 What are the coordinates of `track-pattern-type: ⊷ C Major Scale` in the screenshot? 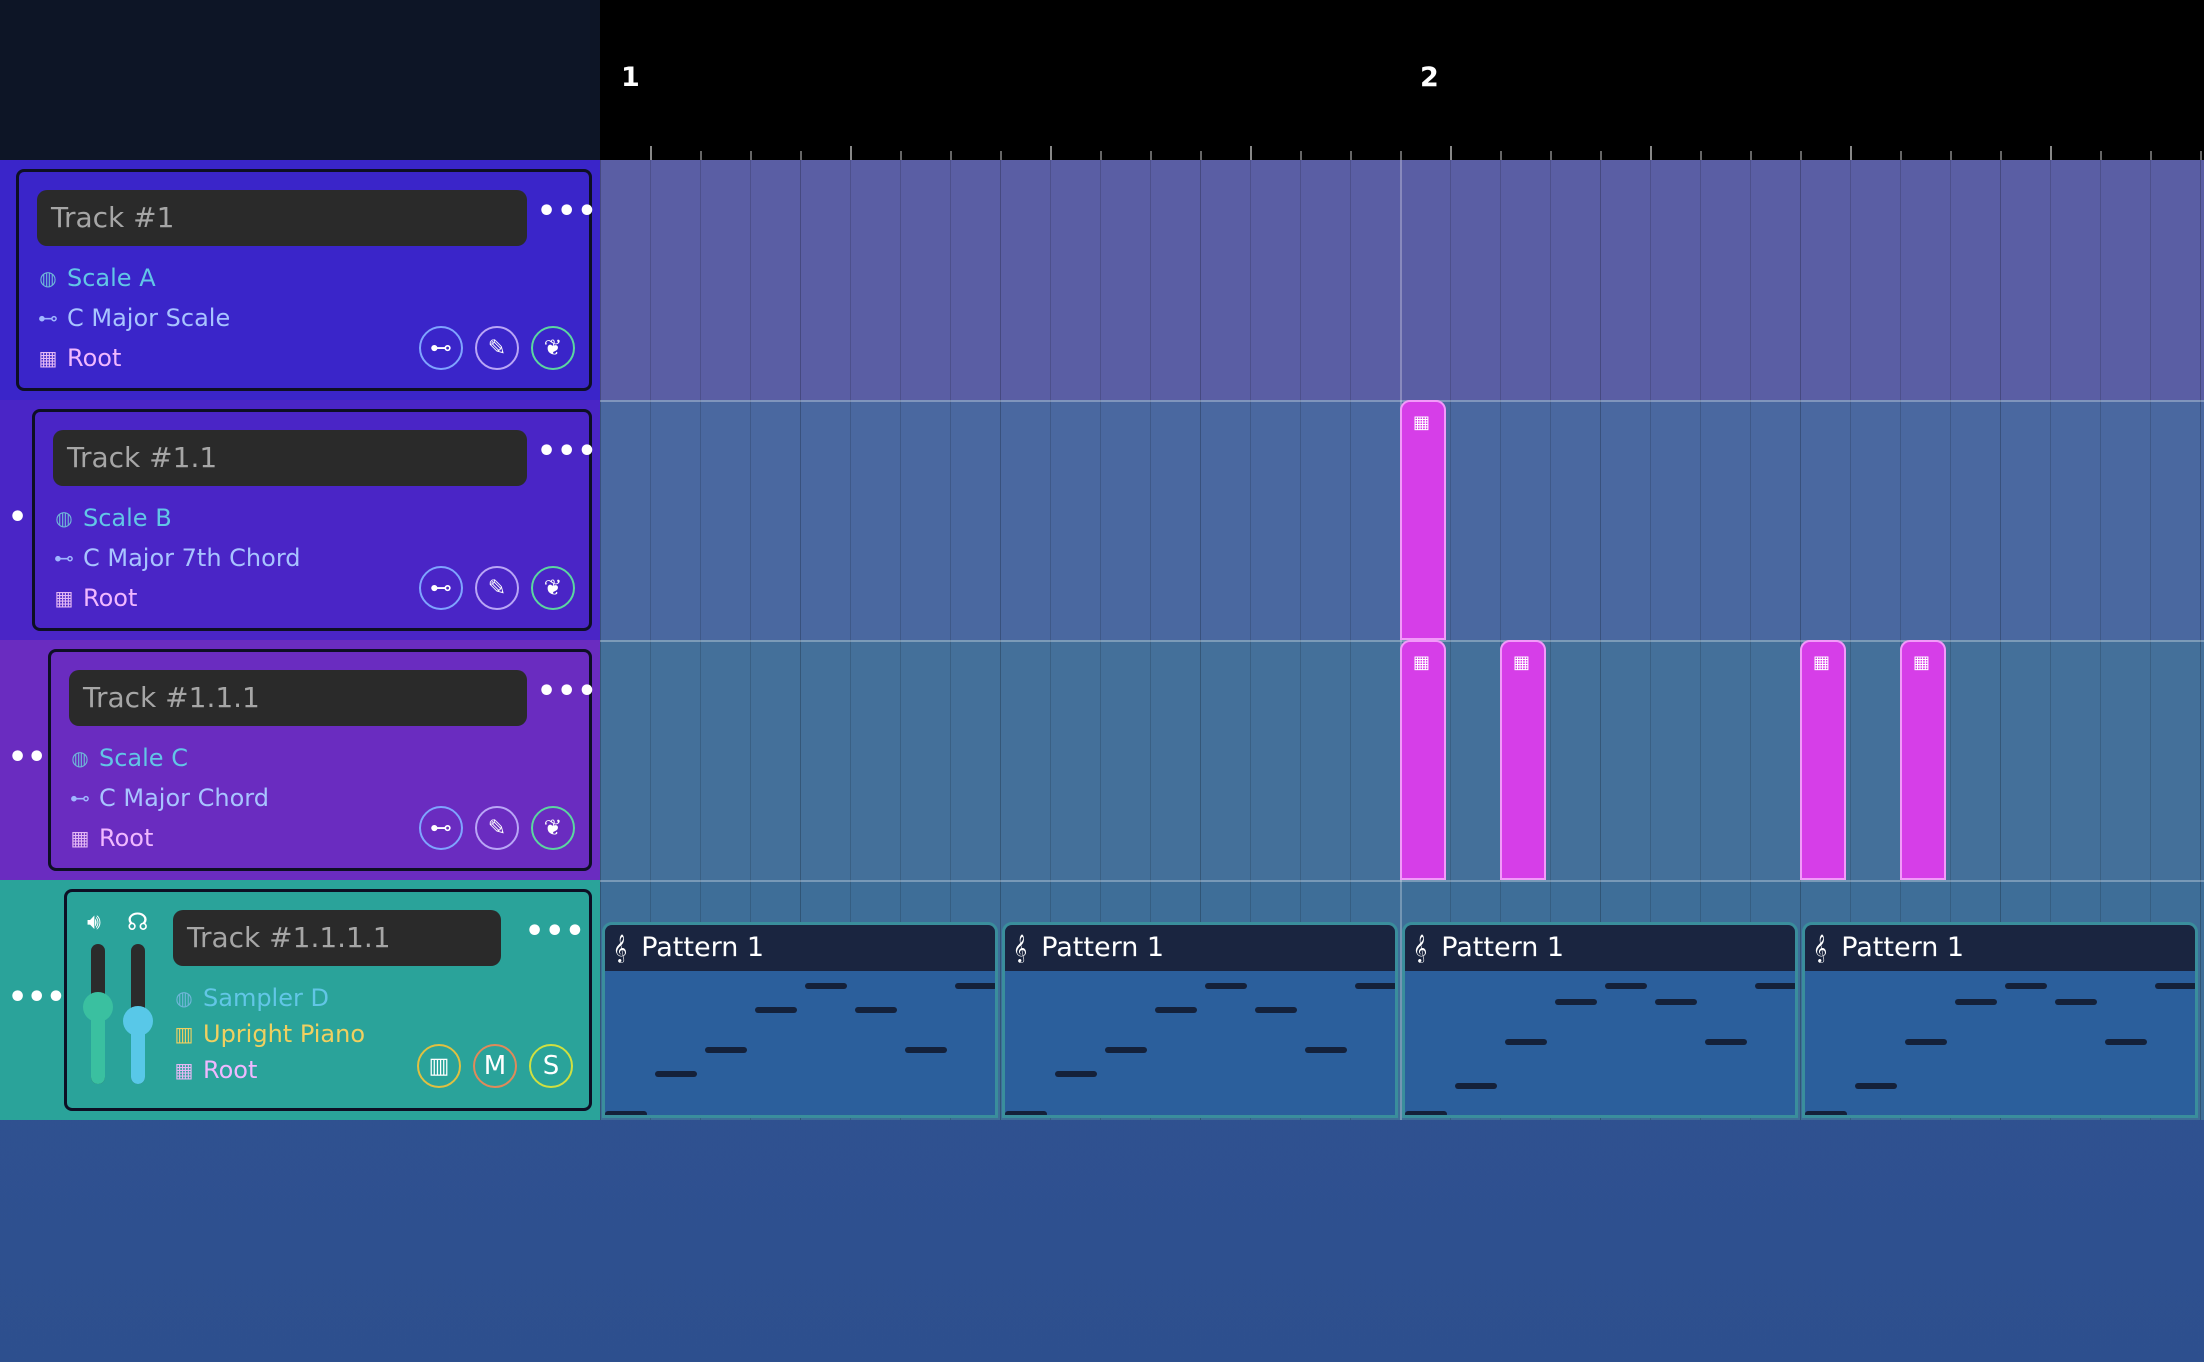 It's located at (133, 318).